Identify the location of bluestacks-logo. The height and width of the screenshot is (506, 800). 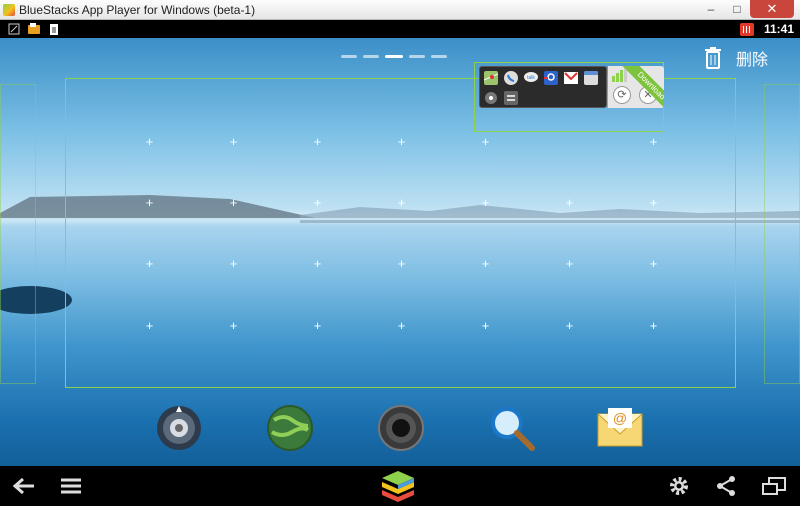
(398, 486).